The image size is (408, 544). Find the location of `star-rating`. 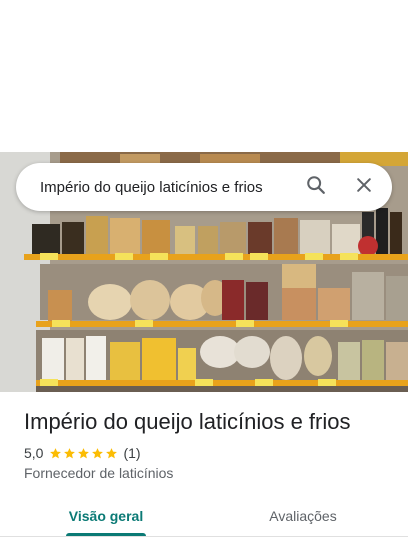

star-rating is located at coordinates (84, 453).